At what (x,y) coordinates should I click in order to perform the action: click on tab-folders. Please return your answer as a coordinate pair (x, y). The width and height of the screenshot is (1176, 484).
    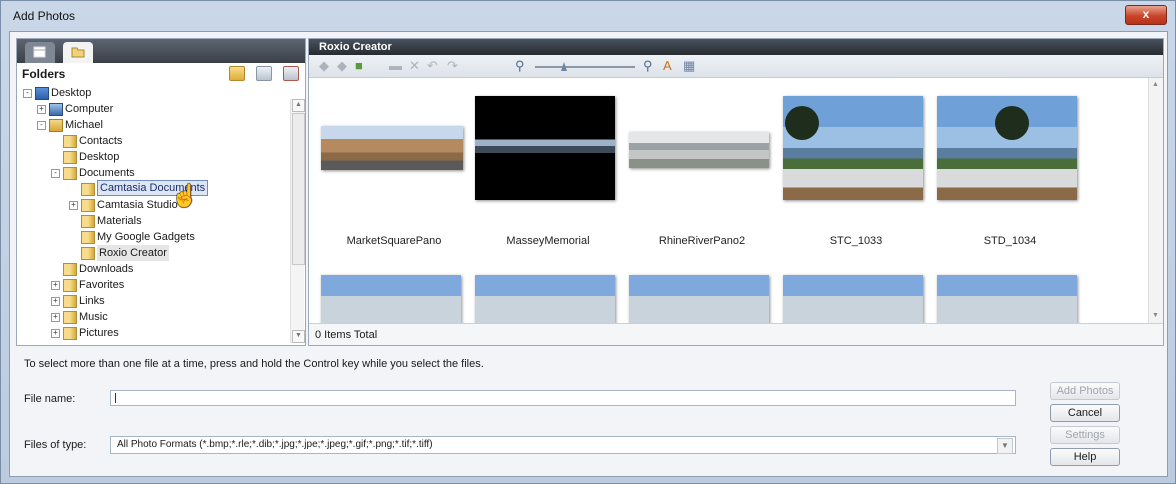
    Looking at the image, I should click on (78, 52).